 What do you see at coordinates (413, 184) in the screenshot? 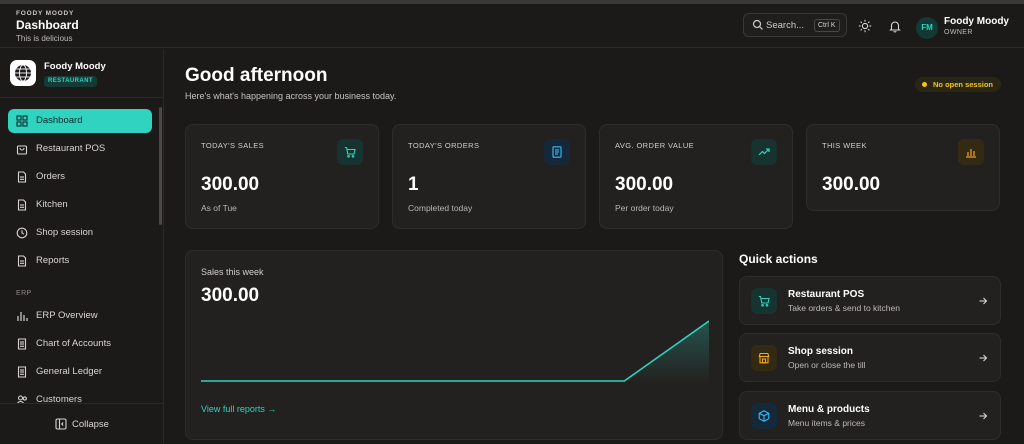
I see `stat-value: 1` at bounding box center [413, 184].